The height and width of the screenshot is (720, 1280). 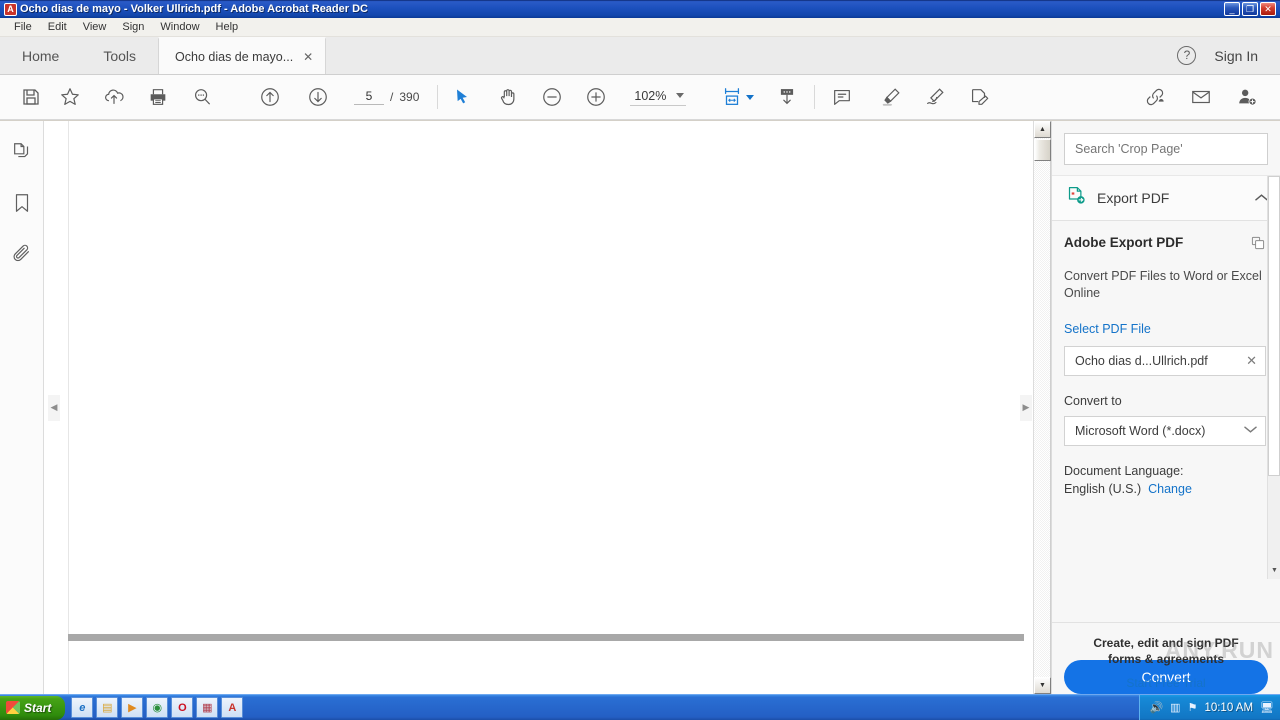 What do you see at coordinates (1155, 97) in the screenshot?
I see `share-link-icon` at bounding box center [1155, 97].